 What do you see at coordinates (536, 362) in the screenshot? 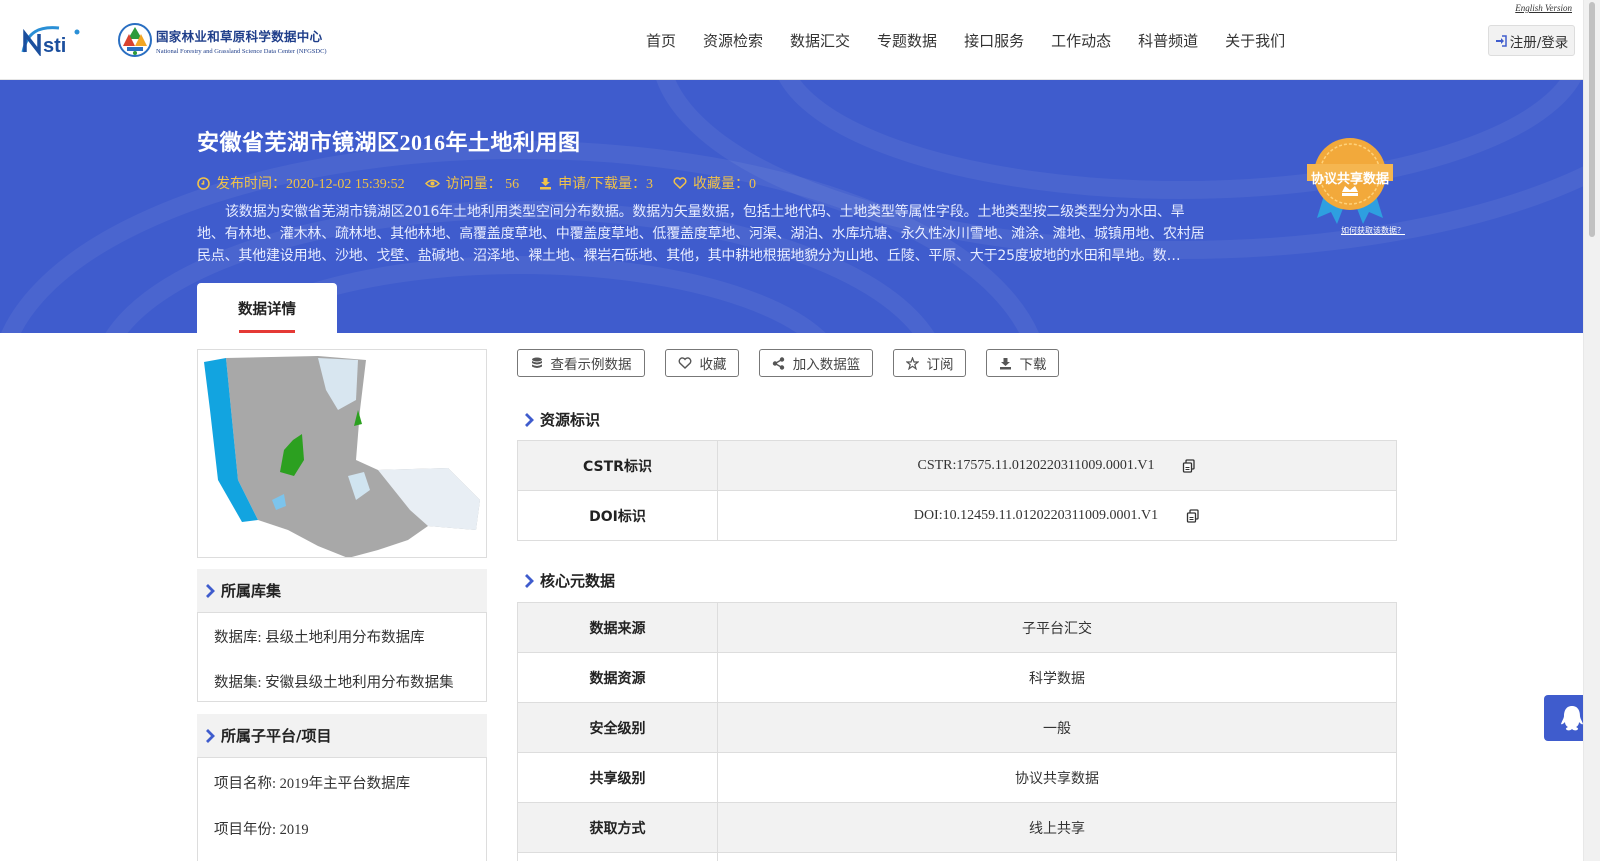
I see `database-icon` at bounding box center [536, 362].